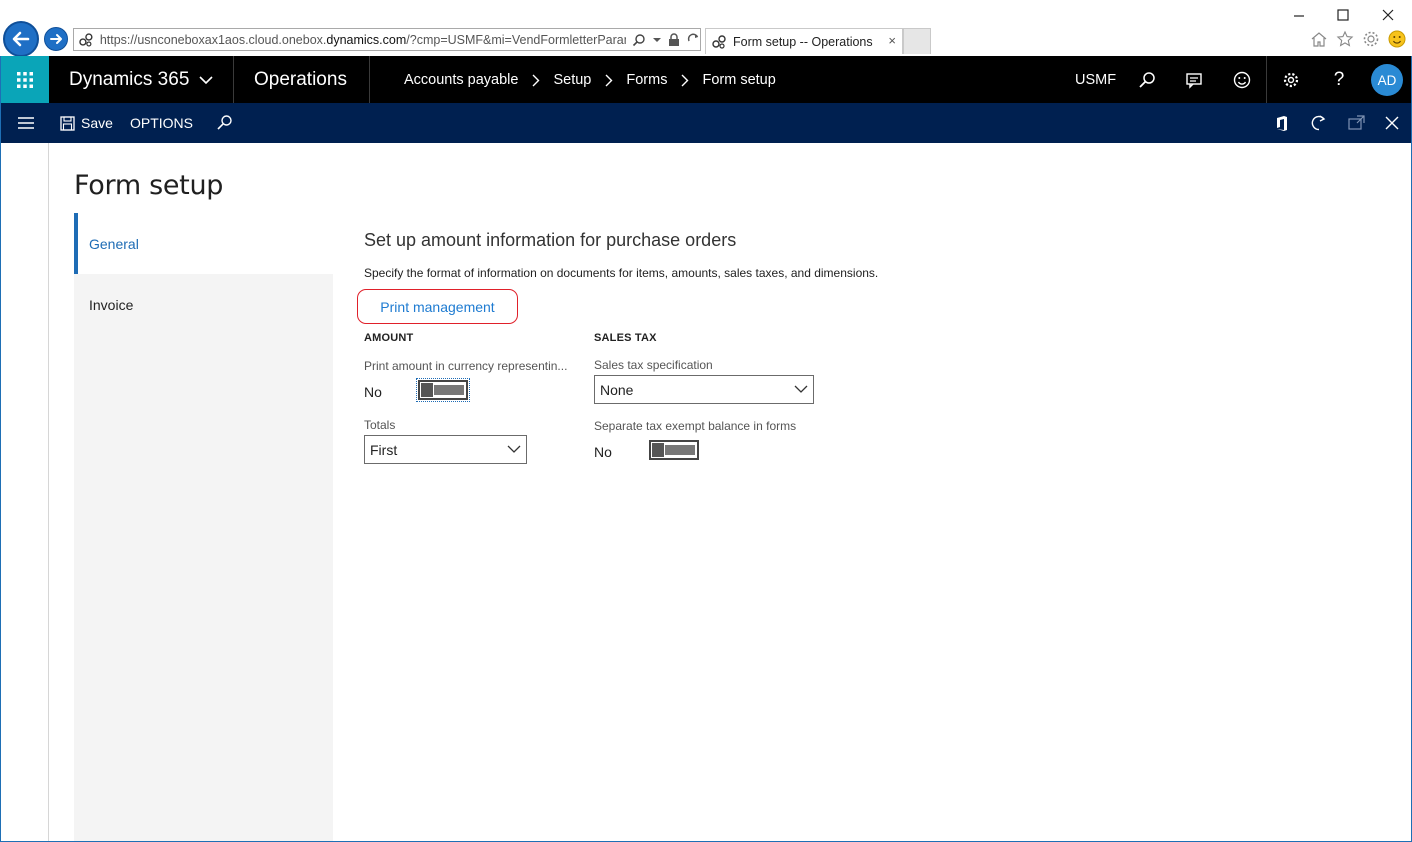 This screenshot has height=842, width=1412. I want to click on home-icon, so click(1319, 39).